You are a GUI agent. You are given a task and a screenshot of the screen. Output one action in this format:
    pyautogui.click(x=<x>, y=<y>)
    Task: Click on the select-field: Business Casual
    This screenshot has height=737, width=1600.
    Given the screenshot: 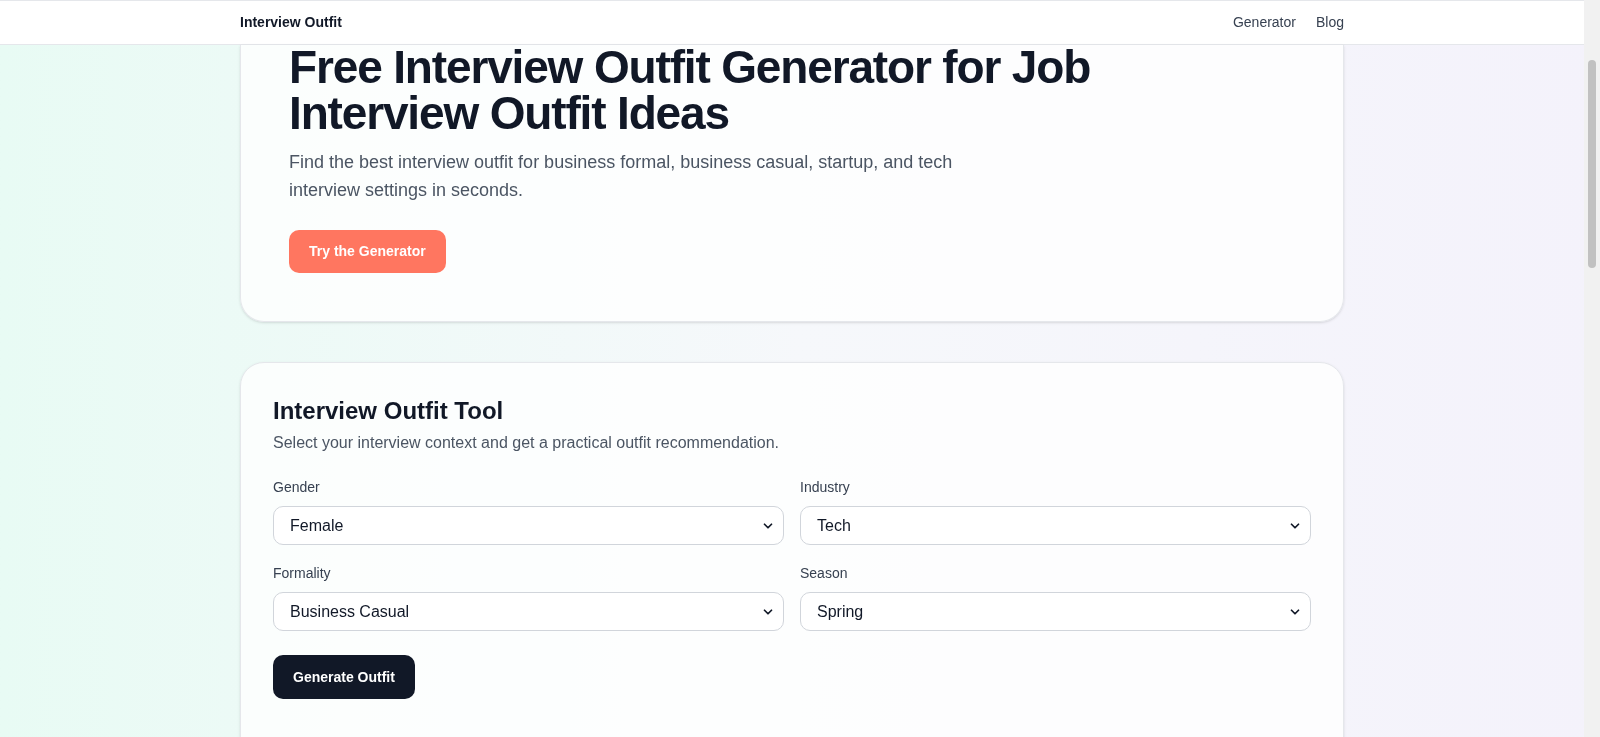 What is the action you would take?
    pyautogui.click(x=528, y=611)
    